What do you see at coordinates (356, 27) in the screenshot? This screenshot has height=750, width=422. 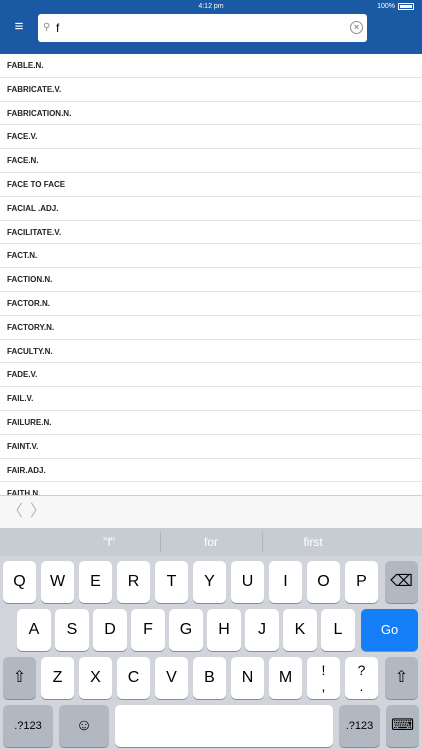 I see `clear-search-icon: ×` at bounding box center [356, 27].